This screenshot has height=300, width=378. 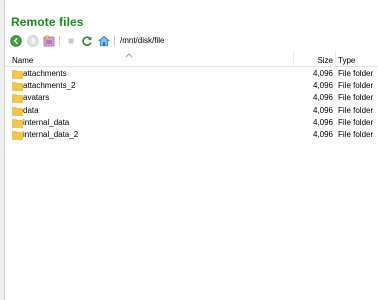 I want to click on column-header-name: Name, so click(x=22, y=60).